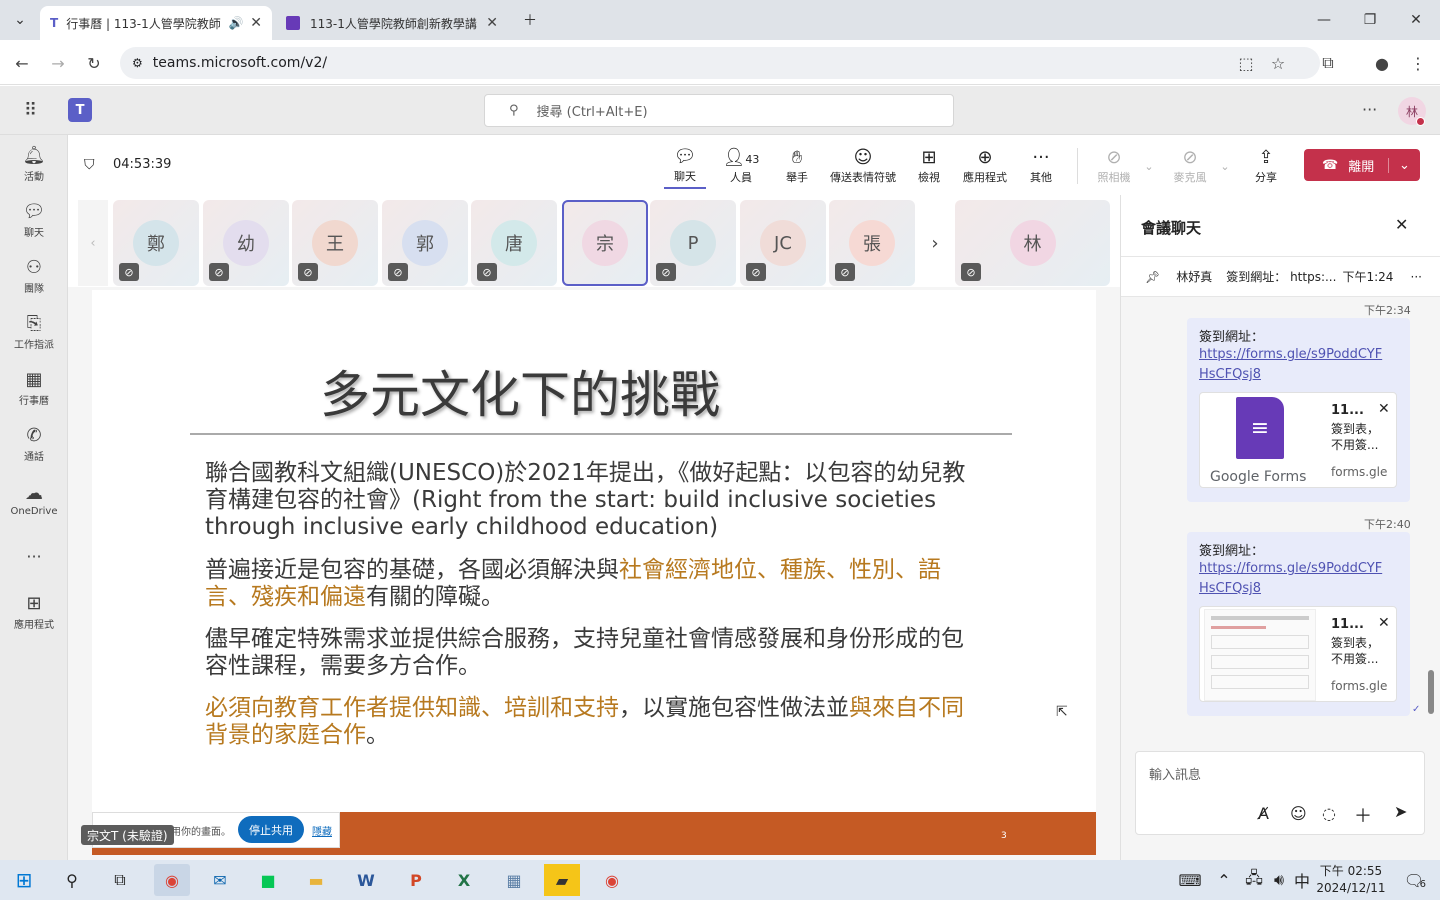 The width and height of the screenshot is (1440, 900). I want to click on participant-tile: 王 ⊘, so click(335, 243).